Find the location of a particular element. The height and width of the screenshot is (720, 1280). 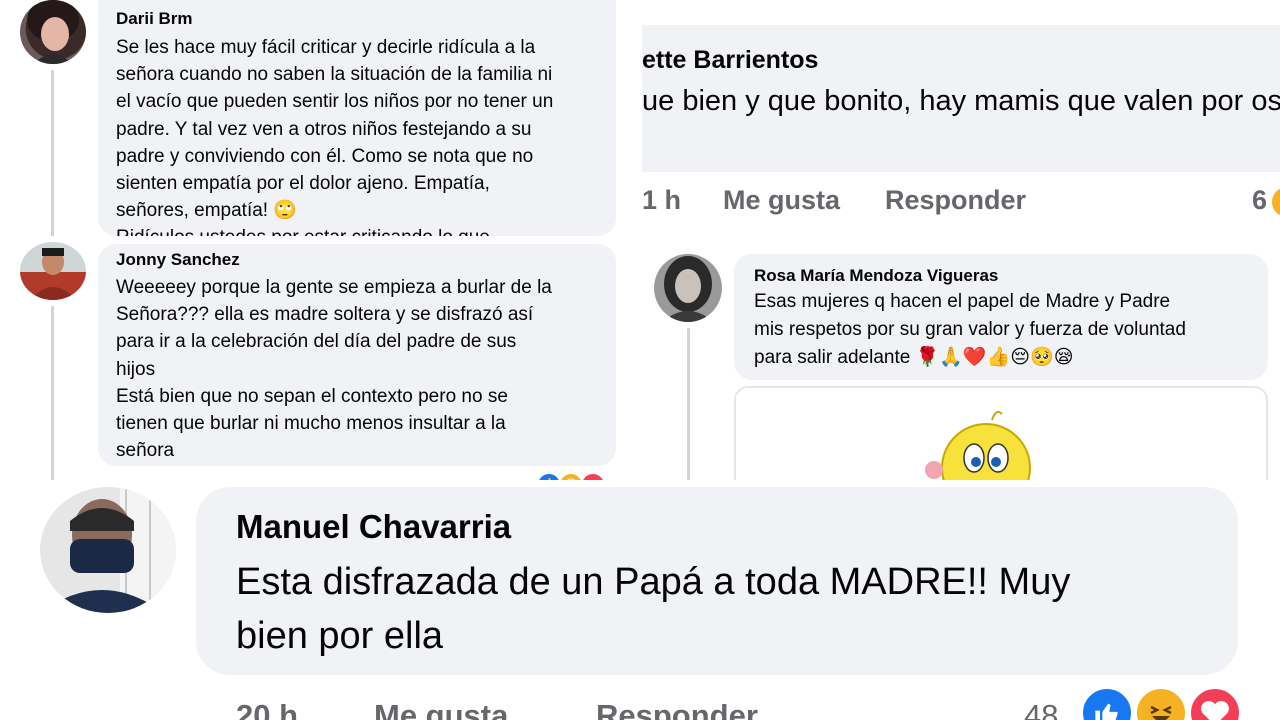

comment-author: Darii Brm is located at coordinates (357, 19).